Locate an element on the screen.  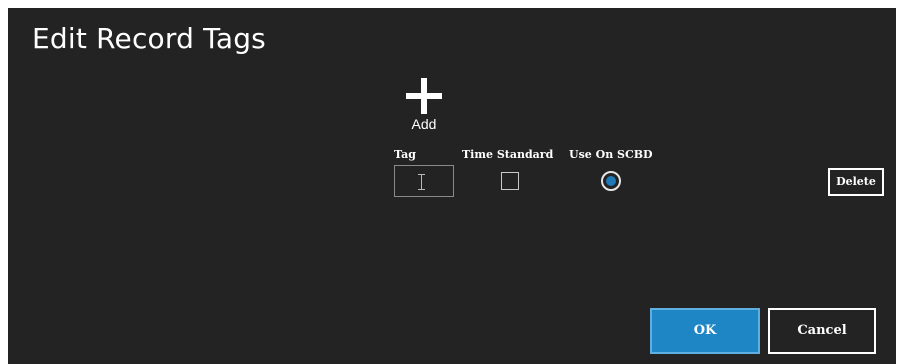
column-header-use-on-scbd: Use On SCBD is located at coordinates (611, 154).